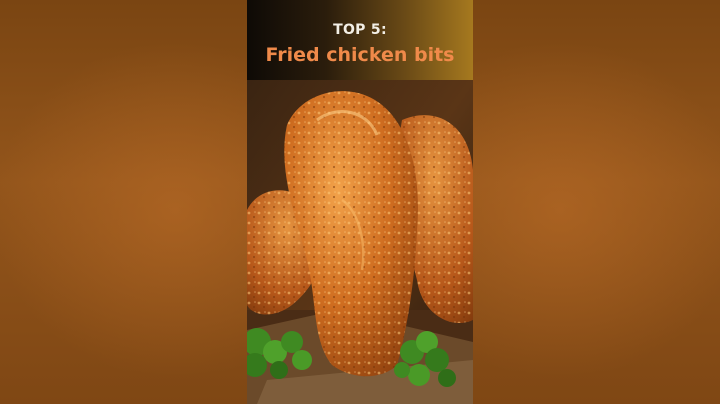 The image size is (720, 404). Describe the element at coordinates (360, 40) in the screenshot. I see `title-banner: TOP 5: Fried chicken bits` at that location.